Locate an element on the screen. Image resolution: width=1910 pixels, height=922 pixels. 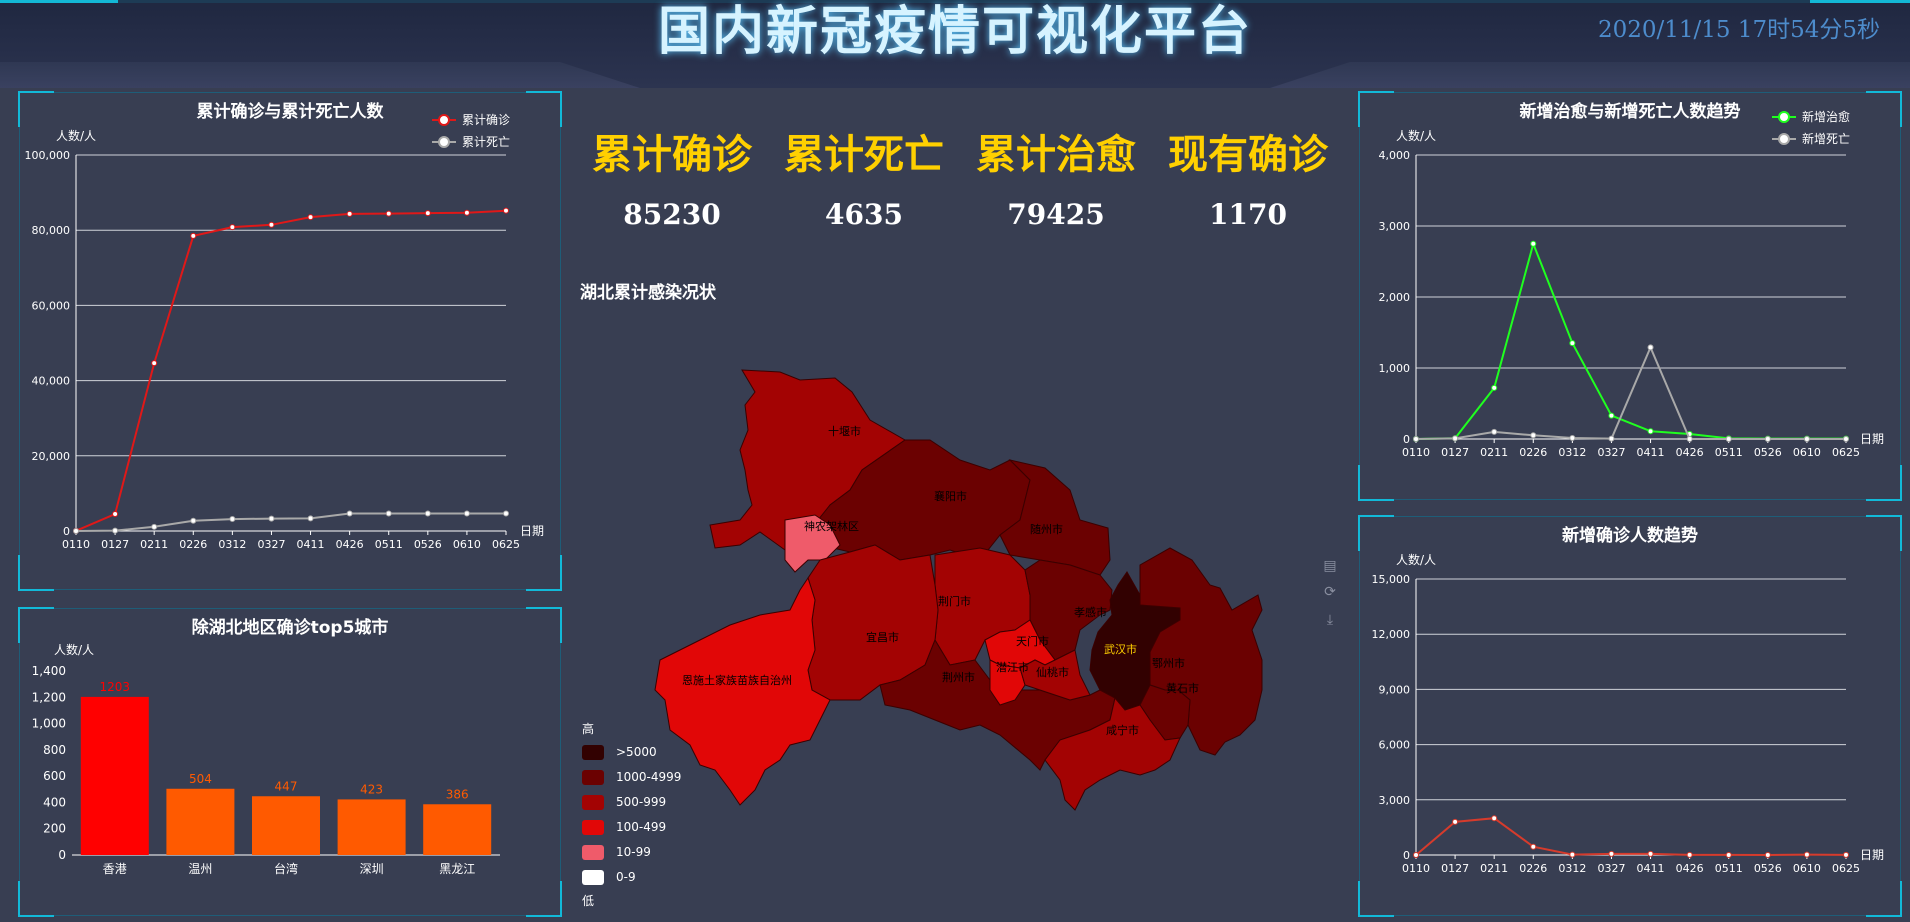
x-tick-label: 黑龙江 is located at coordinates (457, 869).